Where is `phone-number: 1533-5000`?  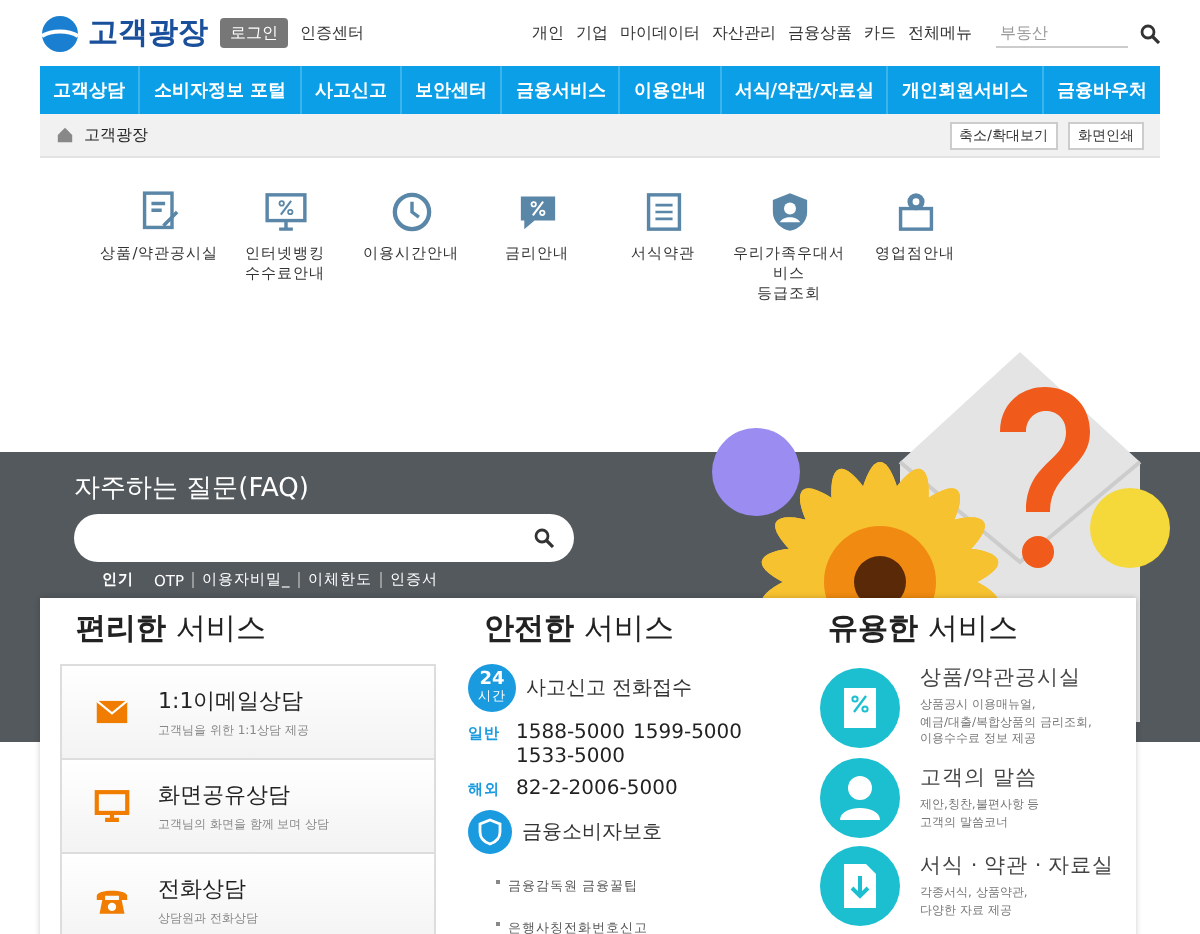
phone-number: 1533-5000 is located at coordinates (571, 757).